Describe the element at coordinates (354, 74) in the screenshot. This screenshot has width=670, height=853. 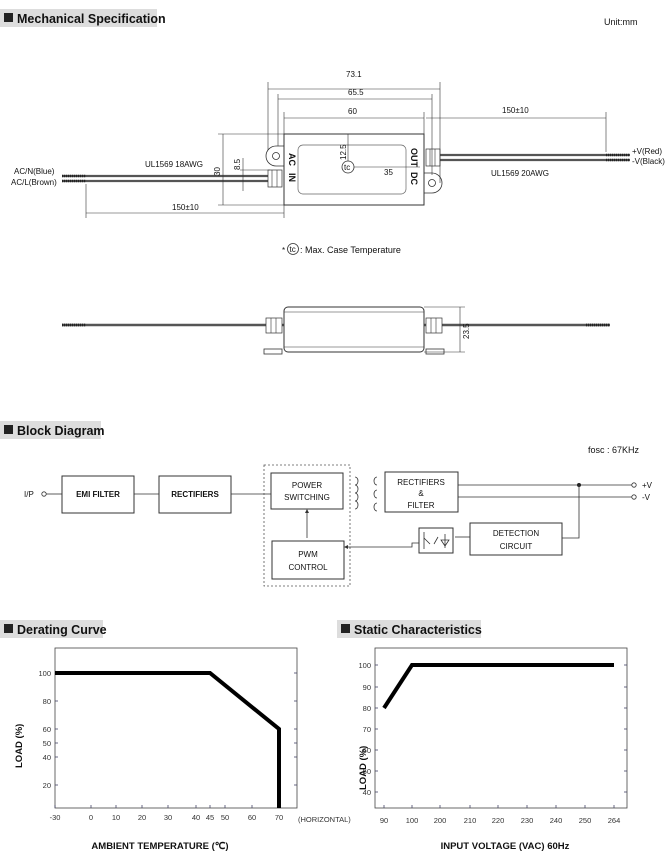
I see `dim-73-1: 73.1` at that location.